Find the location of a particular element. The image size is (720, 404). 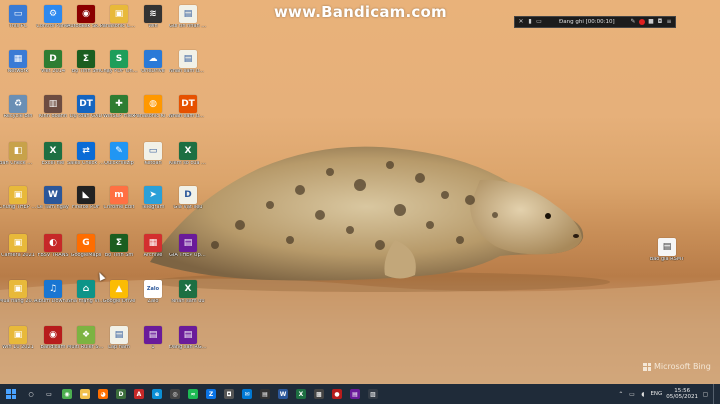

edge-icon: e is located at coordinates (157, 394).